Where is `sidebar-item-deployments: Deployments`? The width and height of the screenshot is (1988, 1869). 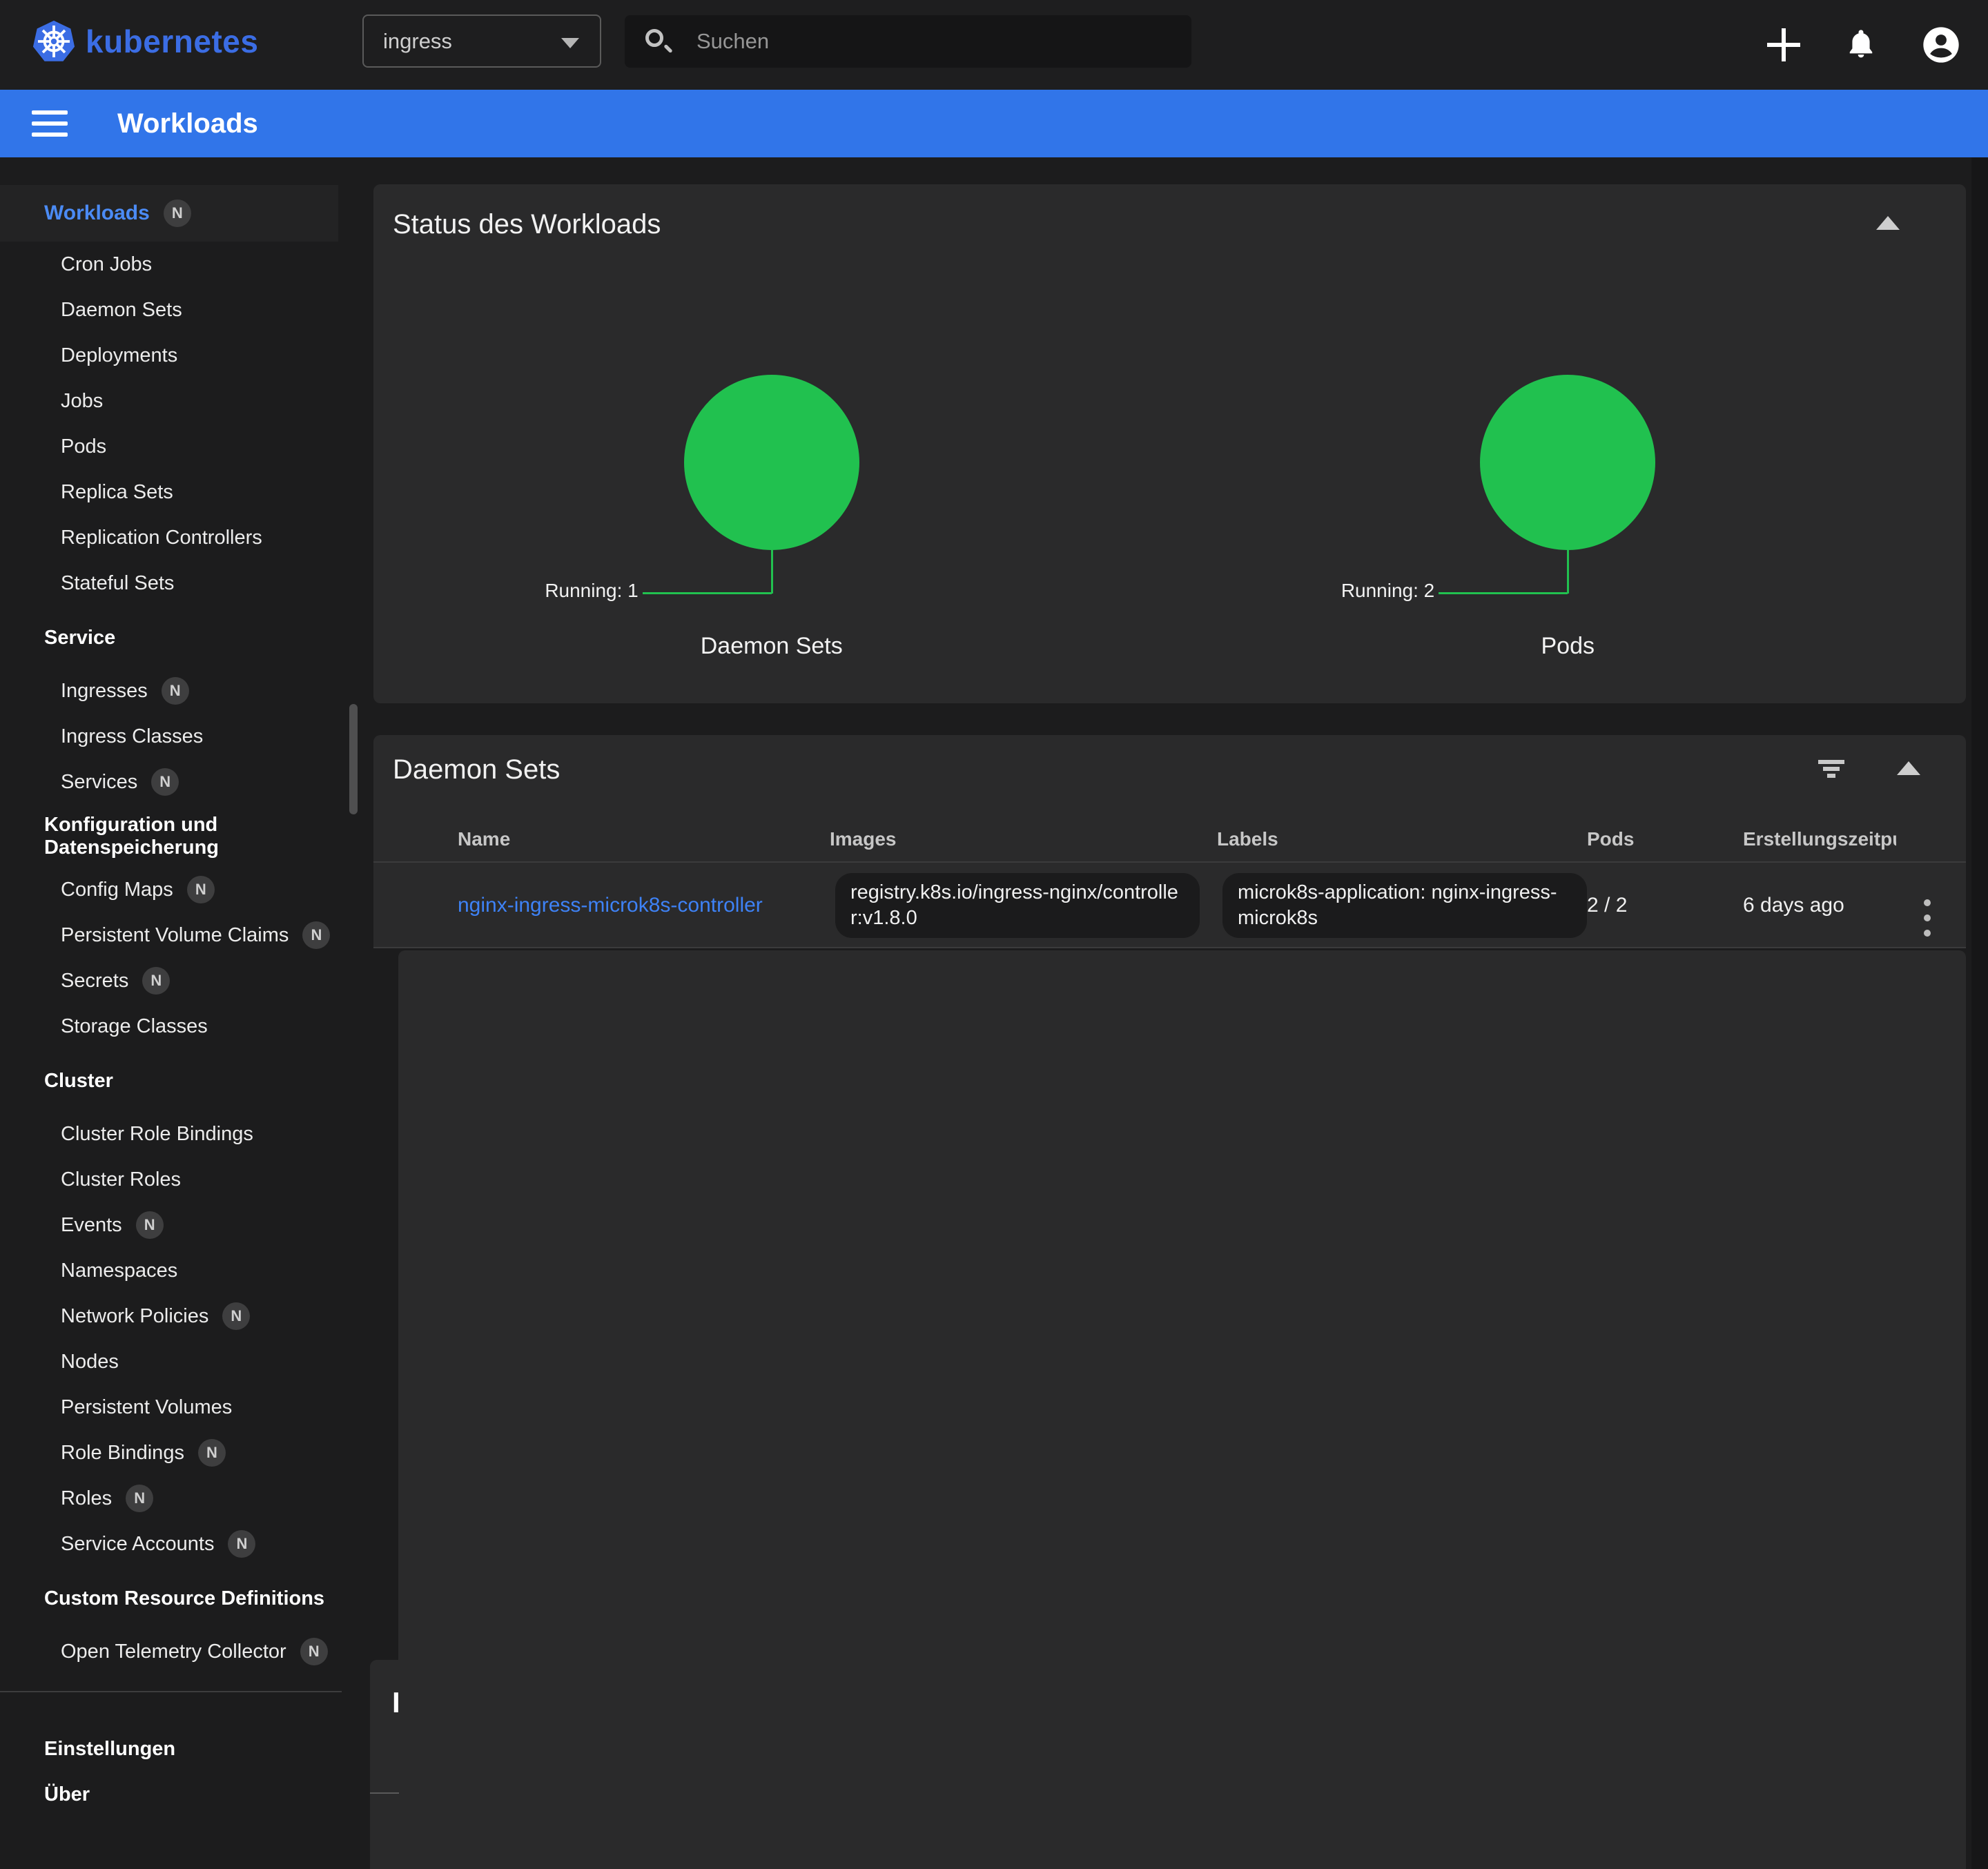 sidebar-item-deployments: Deployments is located at coordinates (174, 355).